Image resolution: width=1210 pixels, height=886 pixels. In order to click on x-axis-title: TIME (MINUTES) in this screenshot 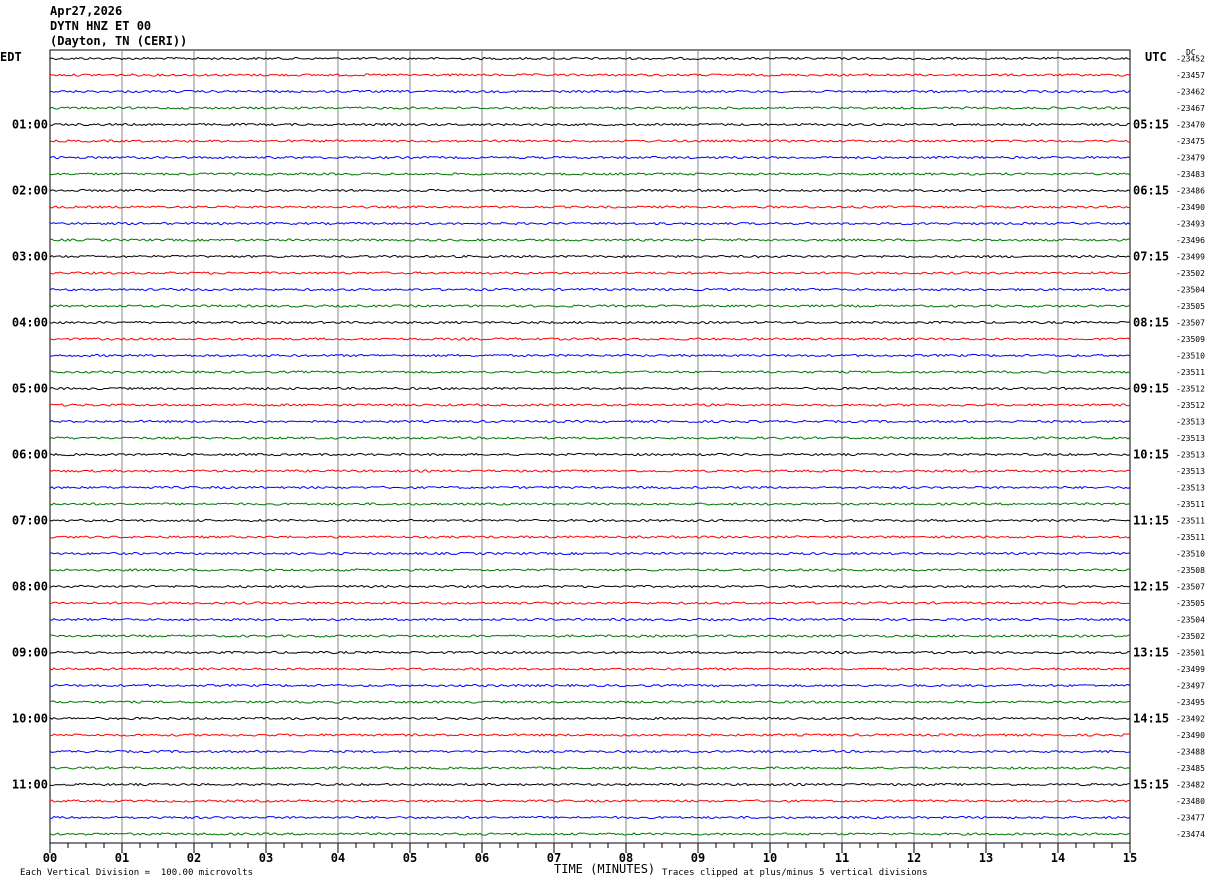, I will do `click(605, 869)`.